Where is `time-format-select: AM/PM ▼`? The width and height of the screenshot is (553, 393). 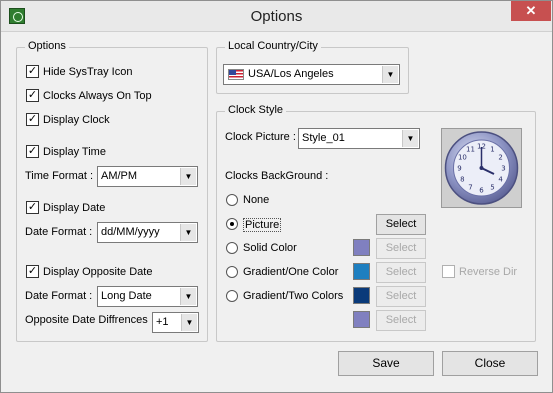
time-format-select: AM/PM ▼ is located at coordinates (147, 176).